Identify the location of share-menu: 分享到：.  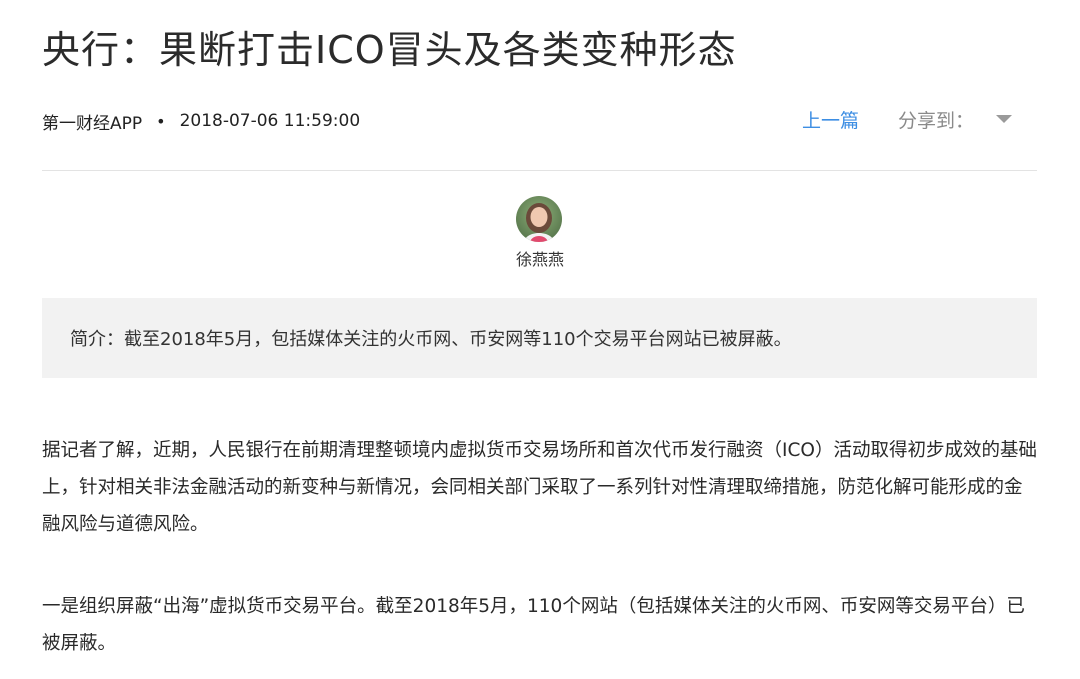
(955, 119).